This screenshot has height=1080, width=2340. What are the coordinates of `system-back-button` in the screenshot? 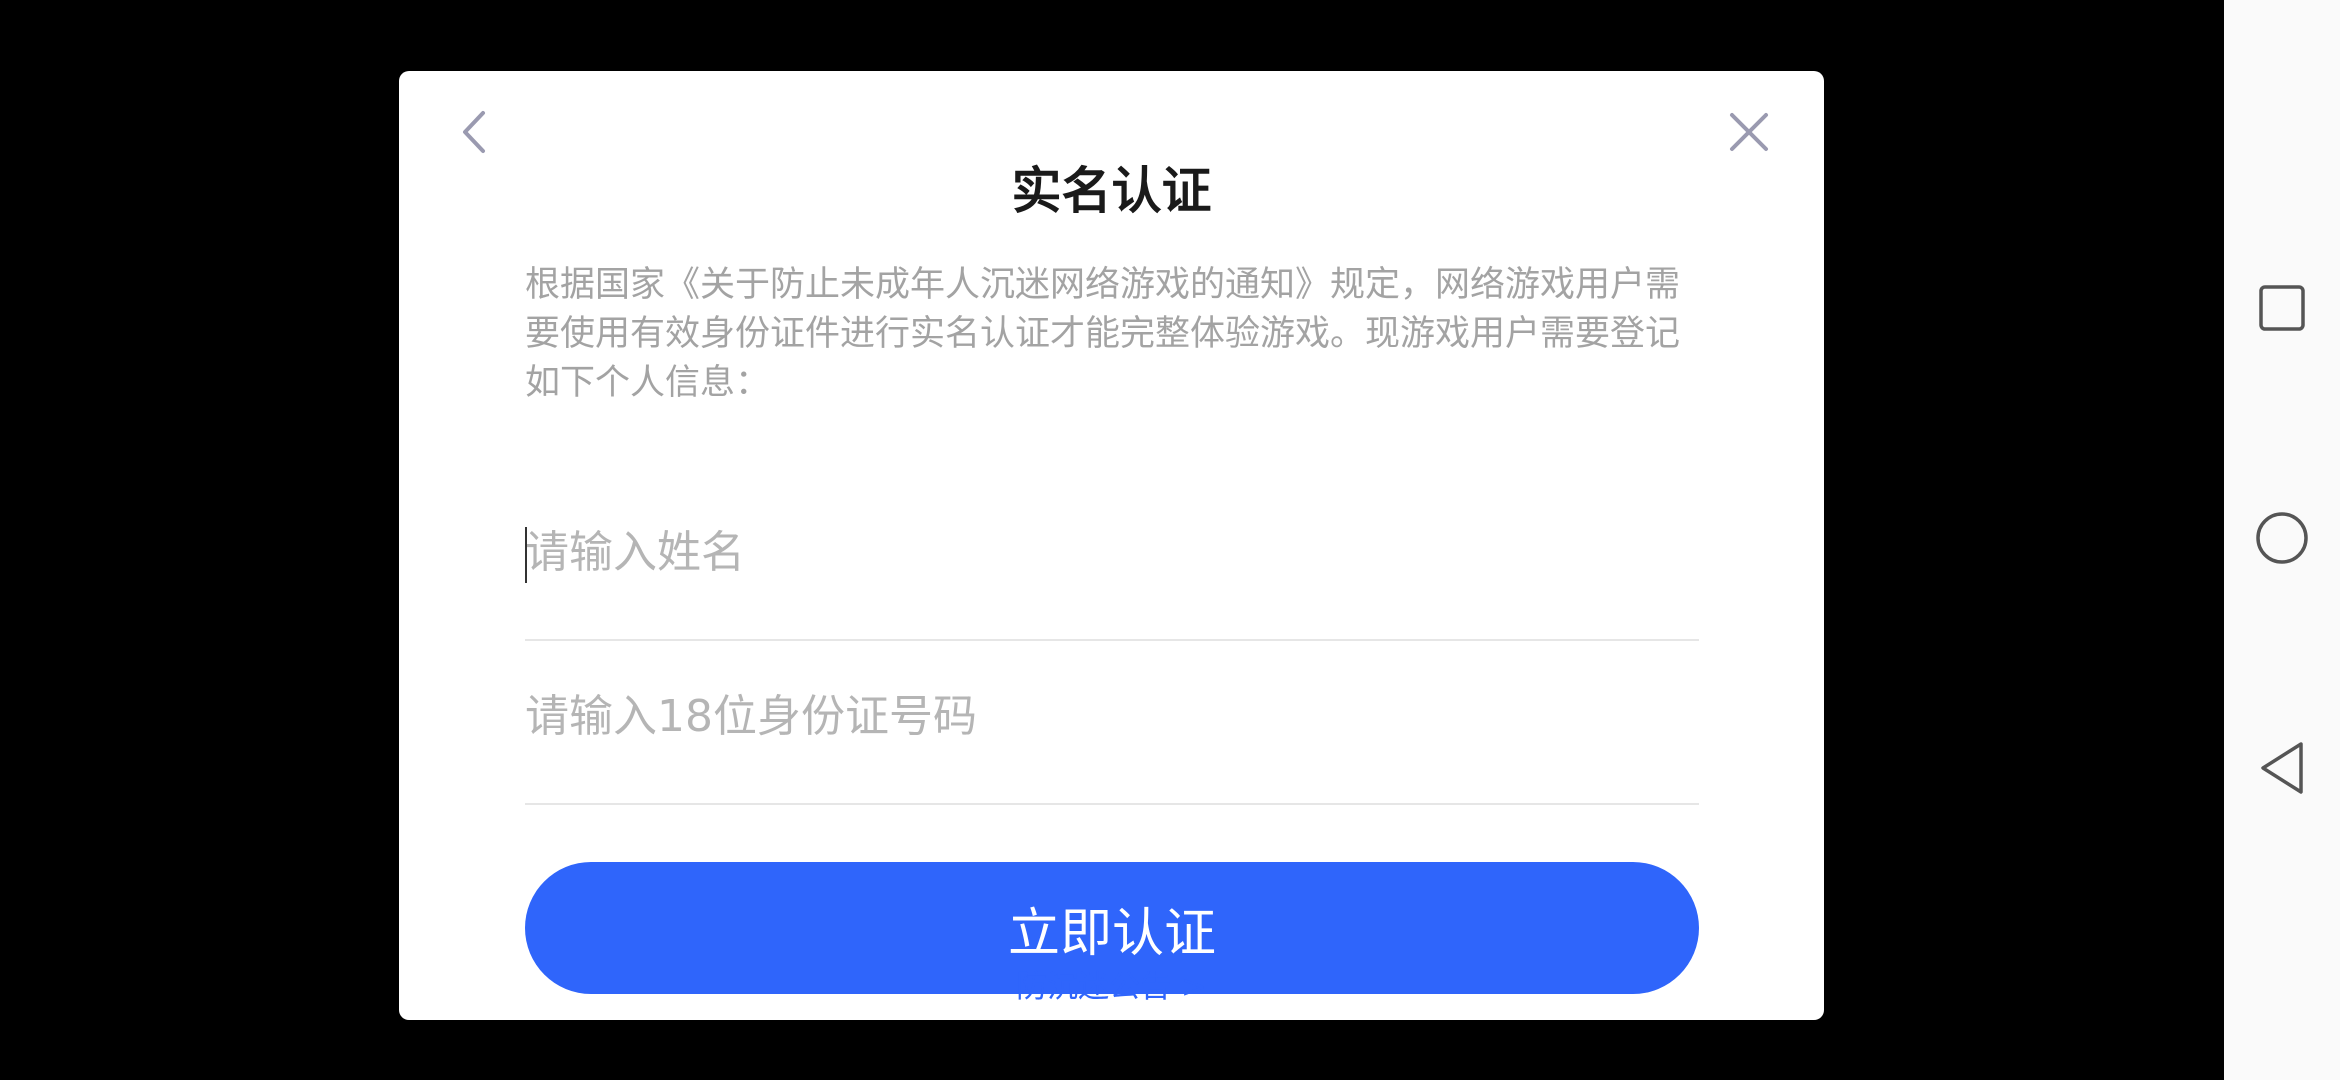 It's located at (2282, 770).